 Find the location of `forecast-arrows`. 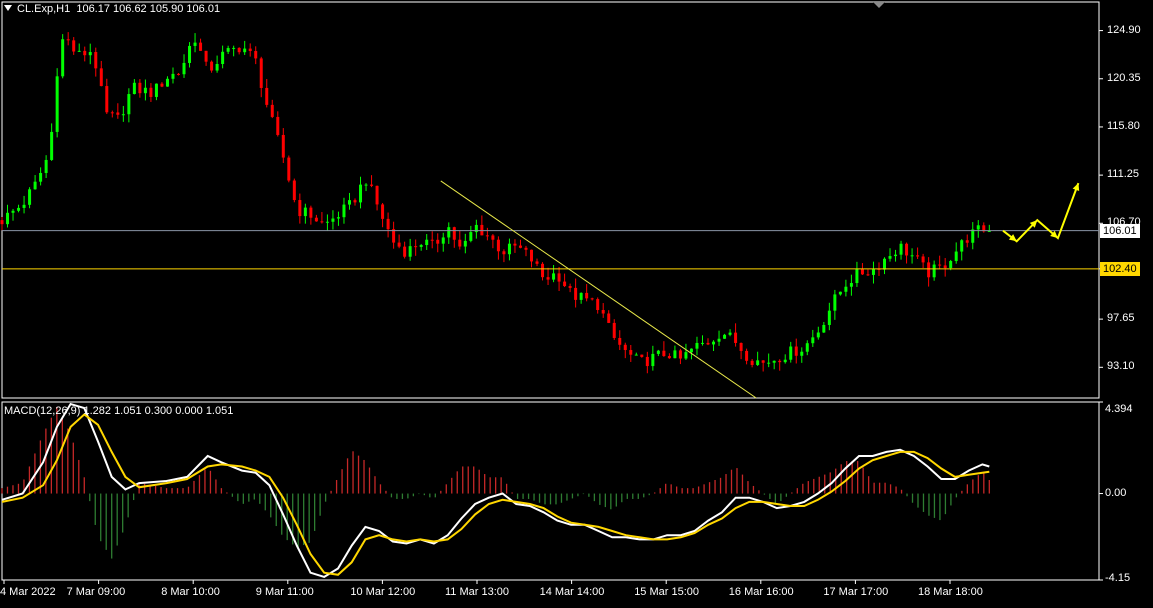

forecast-arrows is located at coordinates (1041, 212).